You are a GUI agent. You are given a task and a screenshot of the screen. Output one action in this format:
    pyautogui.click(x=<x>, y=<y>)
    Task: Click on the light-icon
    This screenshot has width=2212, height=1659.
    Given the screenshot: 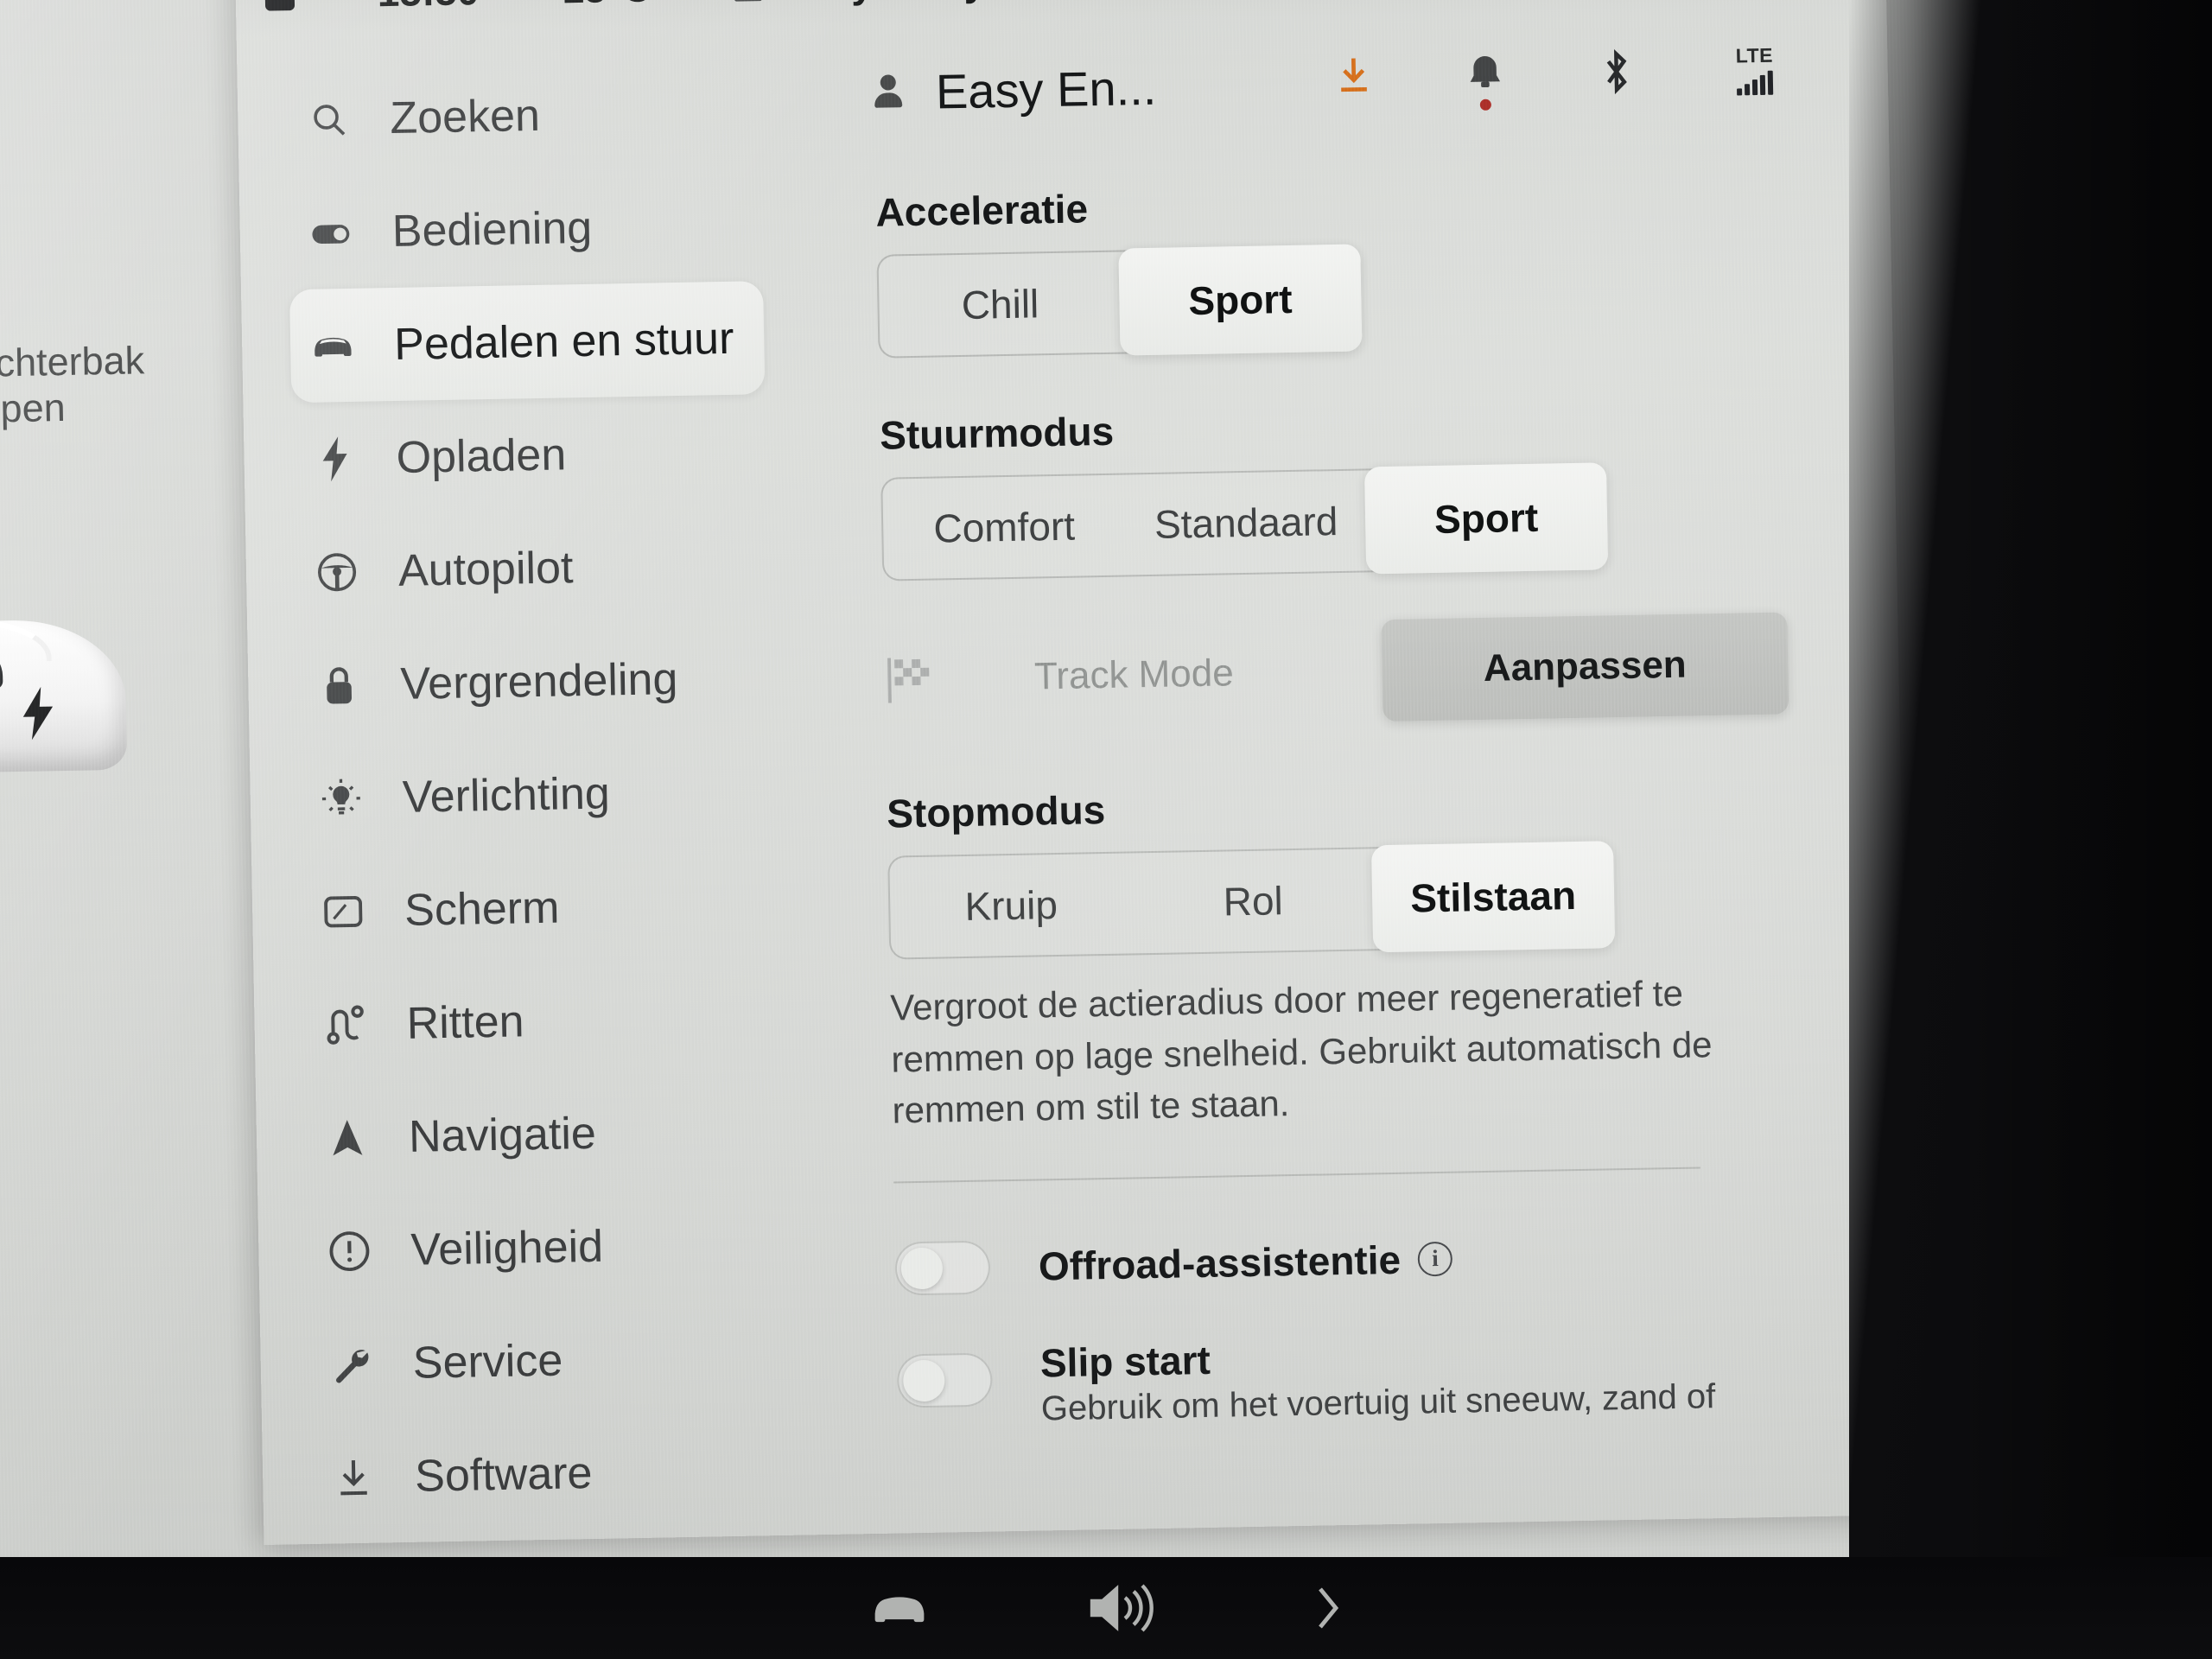 What is the action you would take?
    pyautogui.click(x=341, y=798)
    